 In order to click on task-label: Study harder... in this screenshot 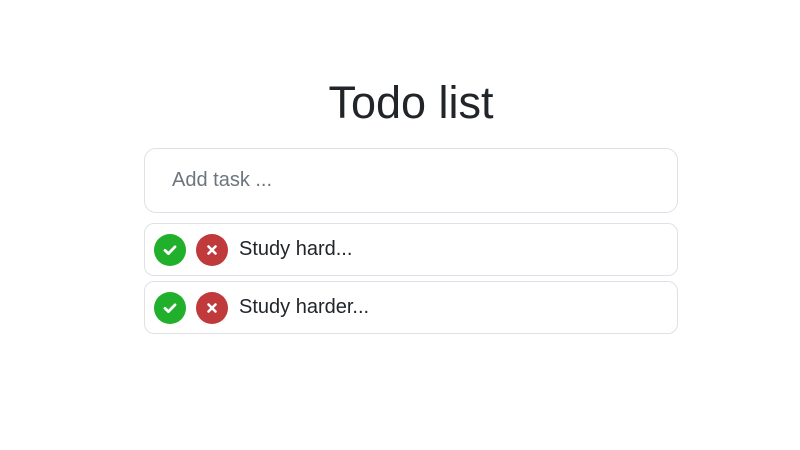, I will do `click(304, 307)`.